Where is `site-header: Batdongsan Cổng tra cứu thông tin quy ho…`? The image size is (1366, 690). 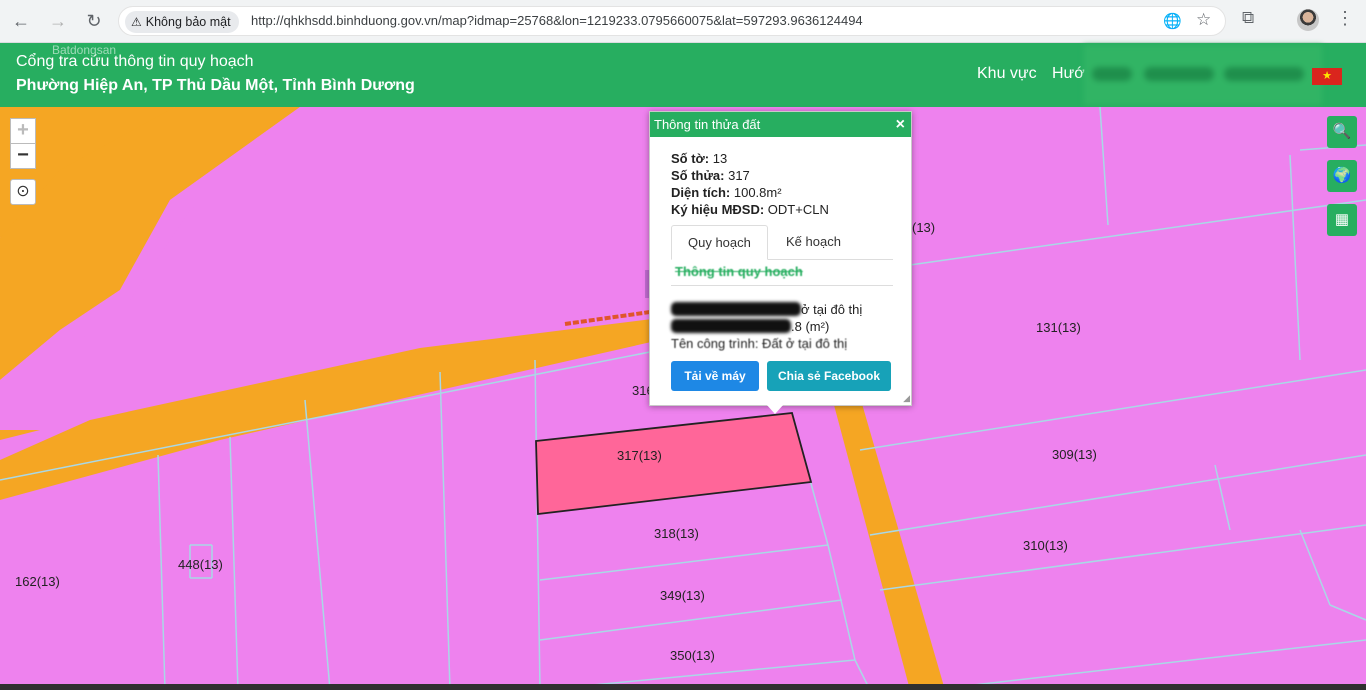 site-header: Batdongsan Cổng tra cứu thông tin quy ho… is located at coordinates (683, 75).